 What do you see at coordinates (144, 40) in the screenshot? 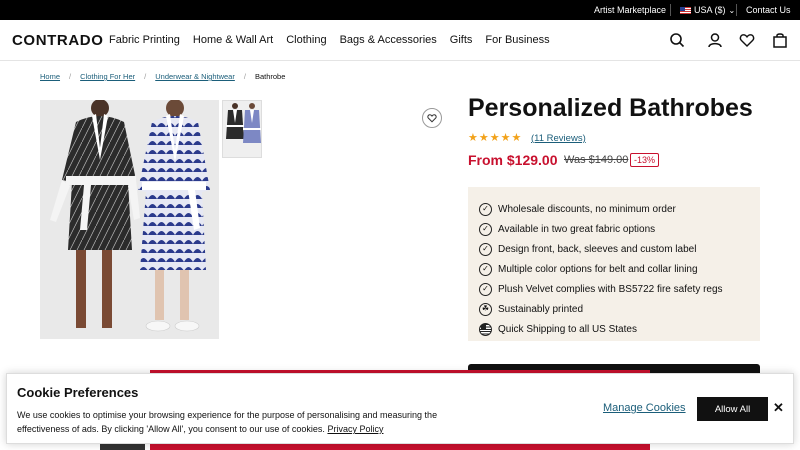
I see `nav-item-fabric-printing: Fabric Printing` at bounding box center [144, 40].